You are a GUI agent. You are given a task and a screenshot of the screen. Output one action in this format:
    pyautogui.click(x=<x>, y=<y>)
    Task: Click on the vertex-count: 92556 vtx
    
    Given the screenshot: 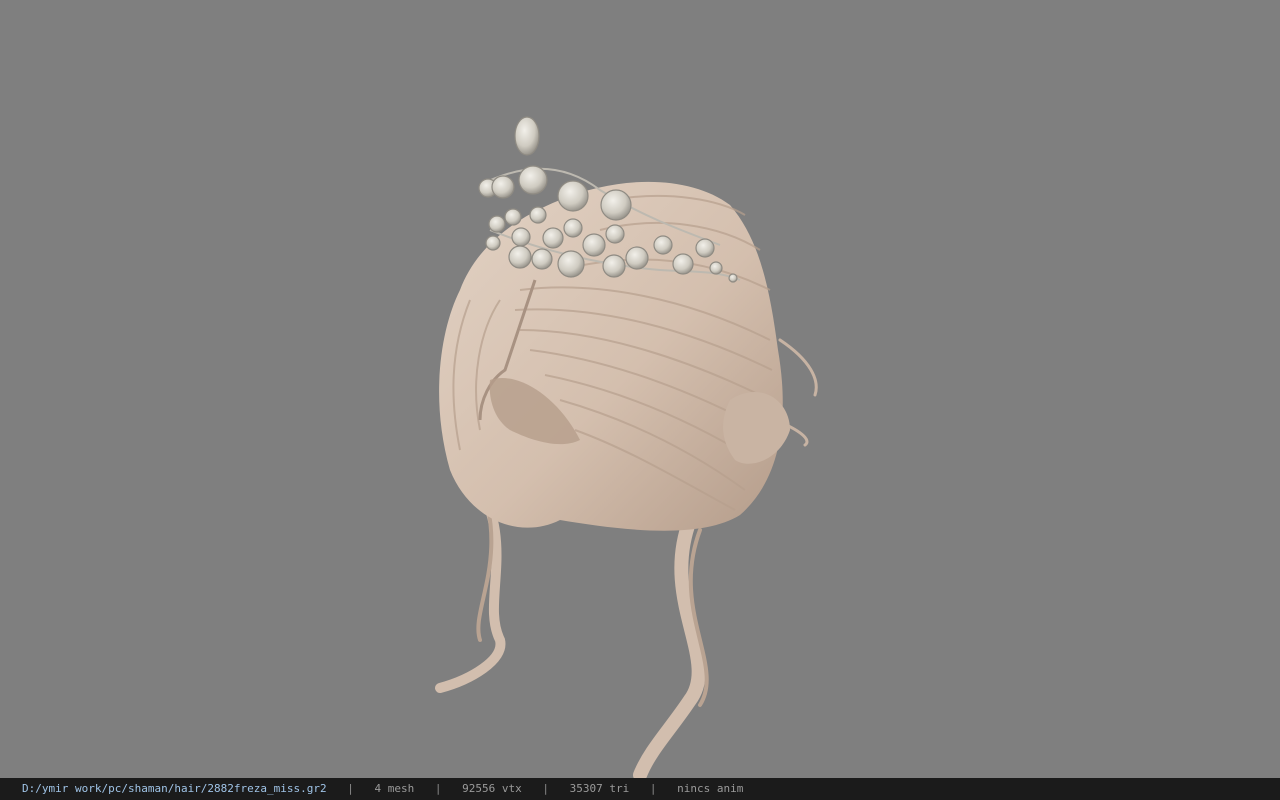 What is the action you would take?
    pyautogui.click(x=492, y=788)
    